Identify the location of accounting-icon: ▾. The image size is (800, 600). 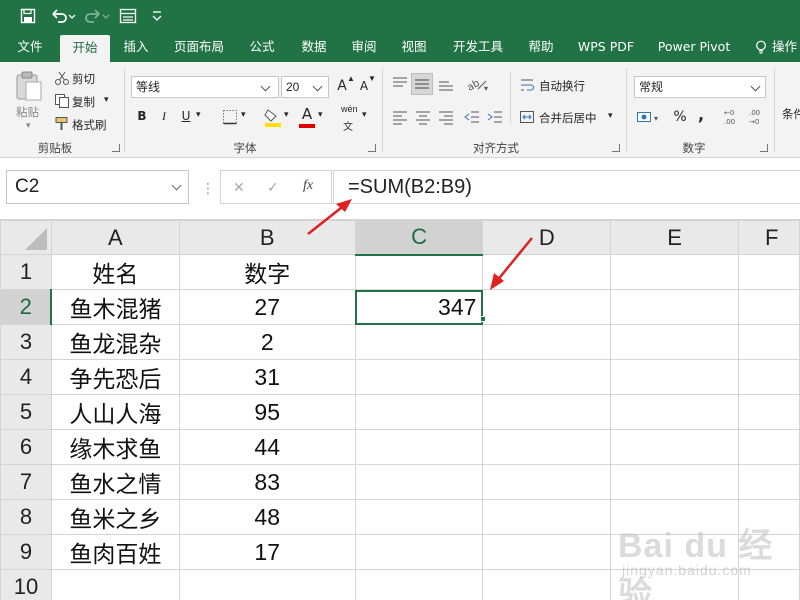
(649, 119).